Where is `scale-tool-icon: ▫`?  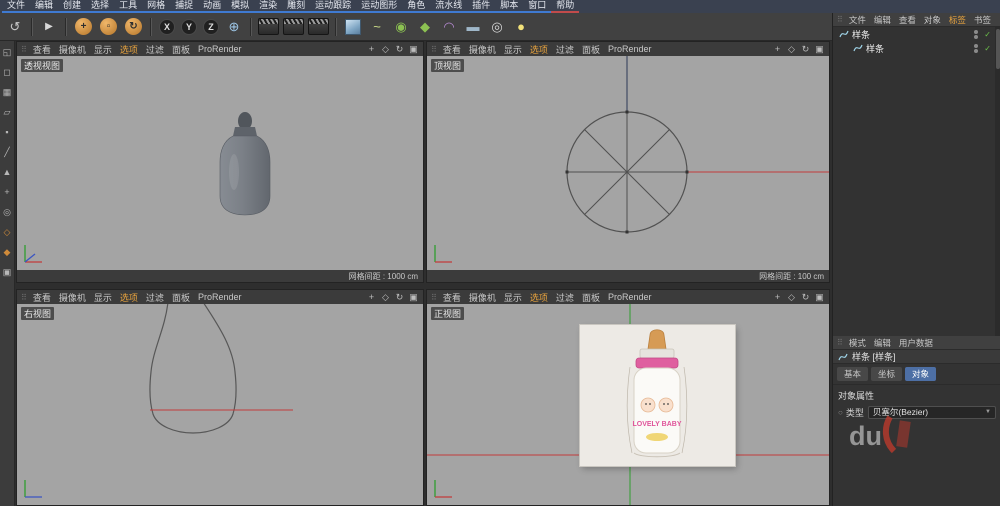
scale-tool-icon: ▫ is located at coordinates (108, 26).